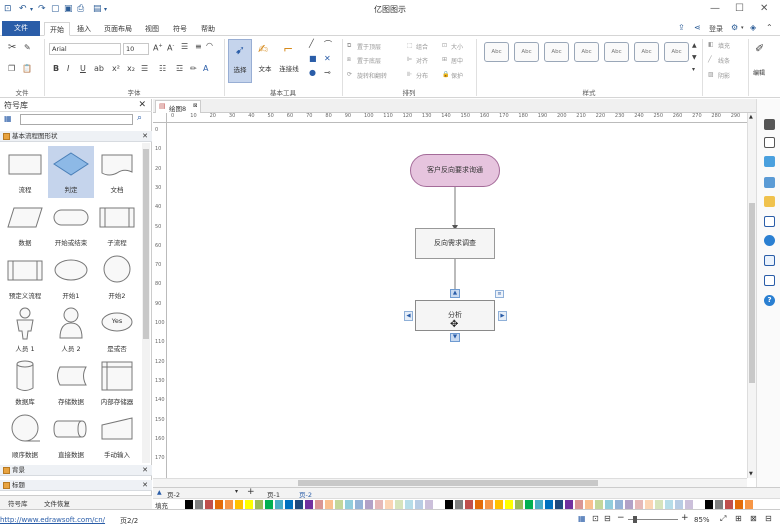 The width and height of the screenshot is (780, 530). What do you see at coordinates (444, 45) in the screenshot?
I see `size-icon: ⊡` at bounding box center [444, 45].